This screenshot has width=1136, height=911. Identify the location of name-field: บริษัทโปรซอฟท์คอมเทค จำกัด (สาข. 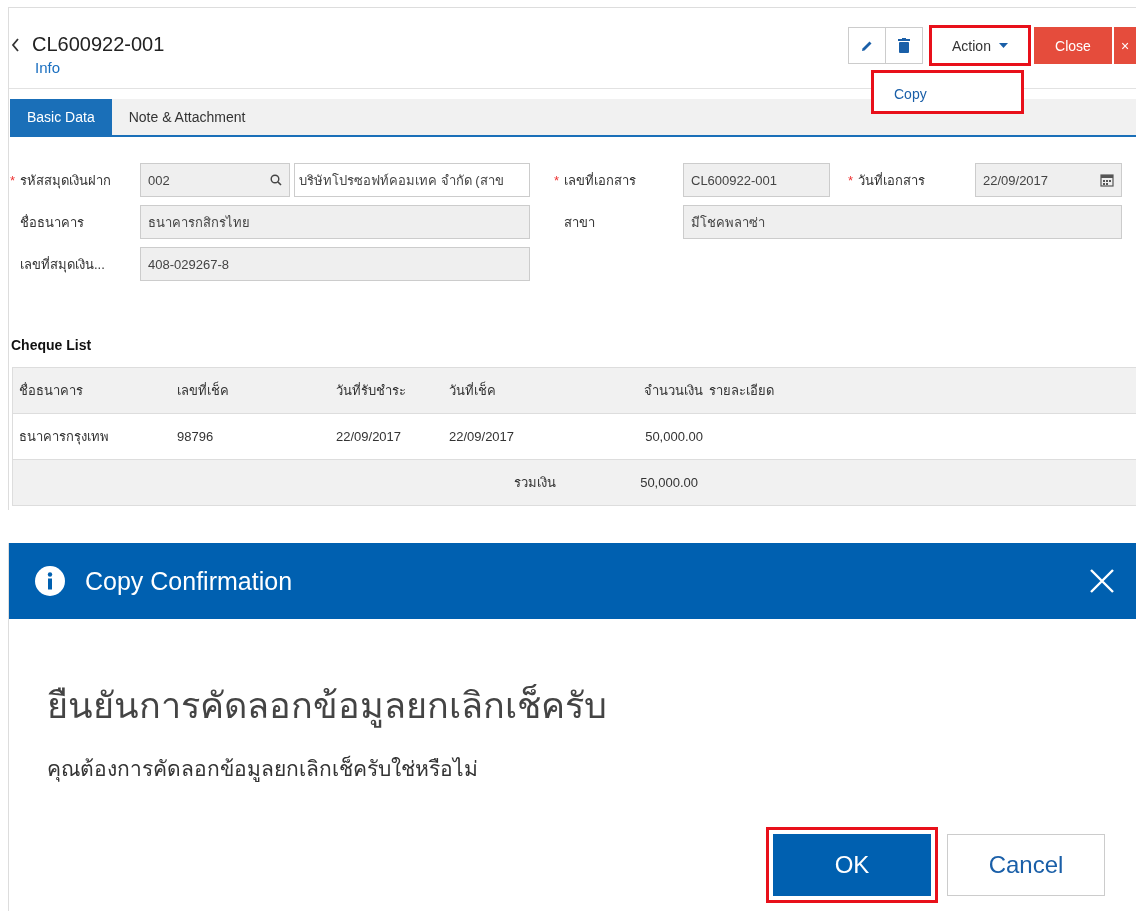
(412, 180).